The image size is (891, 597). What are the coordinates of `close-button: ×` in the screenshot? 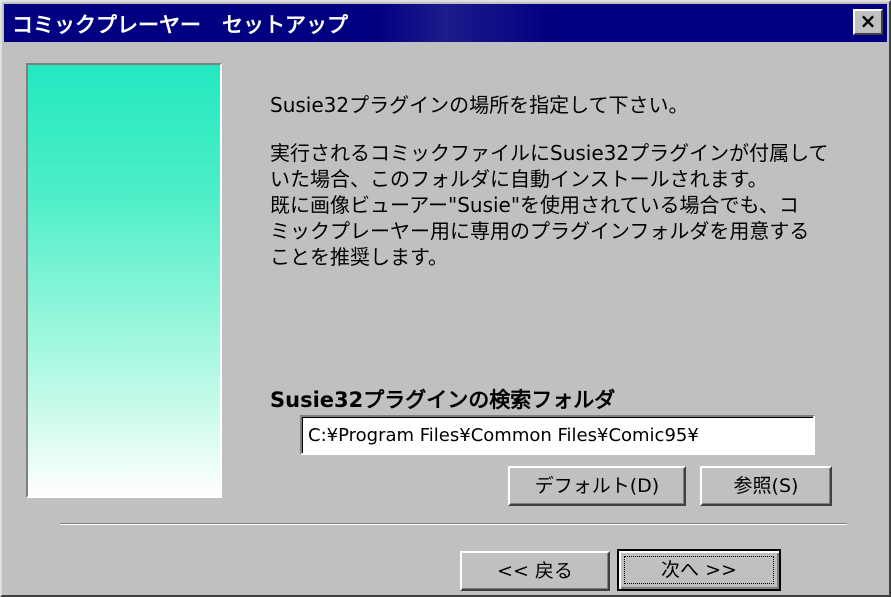 It's located at (868, 22).